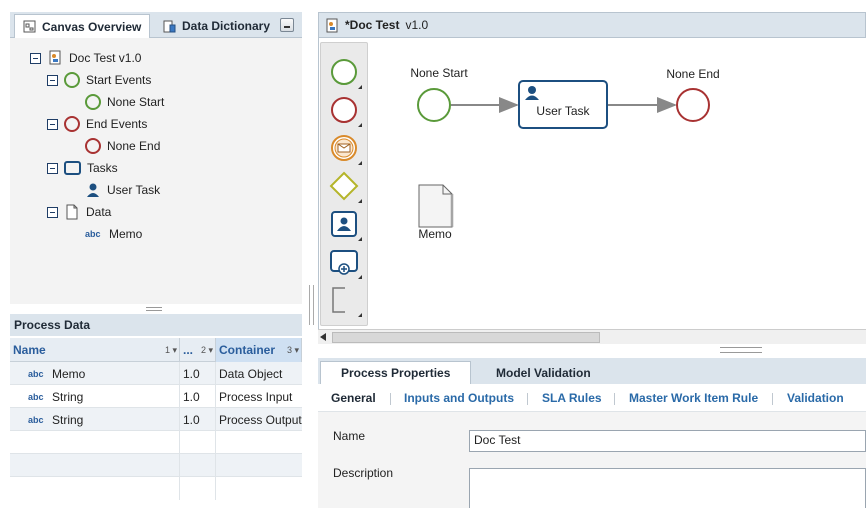 Image resolution: width=866 pixels, height=508 pixels. Describe the element at coordinates (72, 168) in the screenshot. I see `task-icon` at that location.